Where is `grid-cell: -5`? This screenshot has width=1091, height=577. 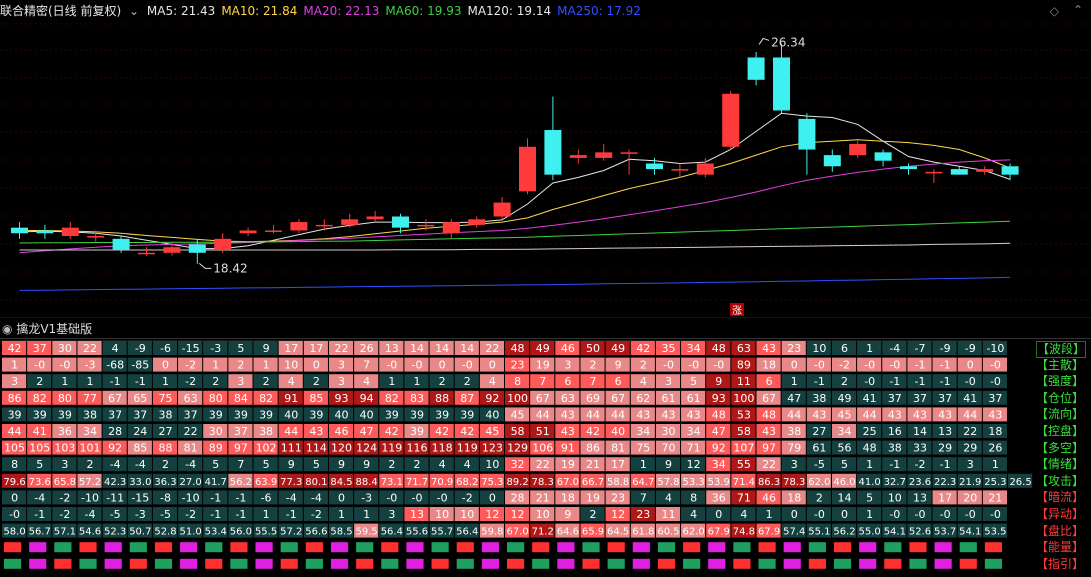 grid-cell: -5 is located at coordinates (818, 464).